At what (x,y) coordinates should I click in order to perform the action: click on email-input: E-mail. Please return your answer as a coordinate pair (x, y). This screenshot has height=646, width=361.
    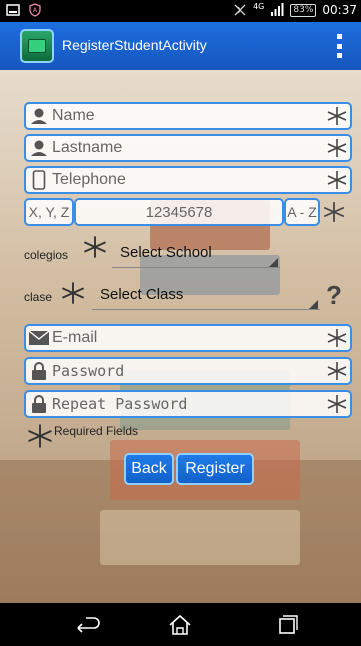
    Looking at the image, I should click on (188, 338).